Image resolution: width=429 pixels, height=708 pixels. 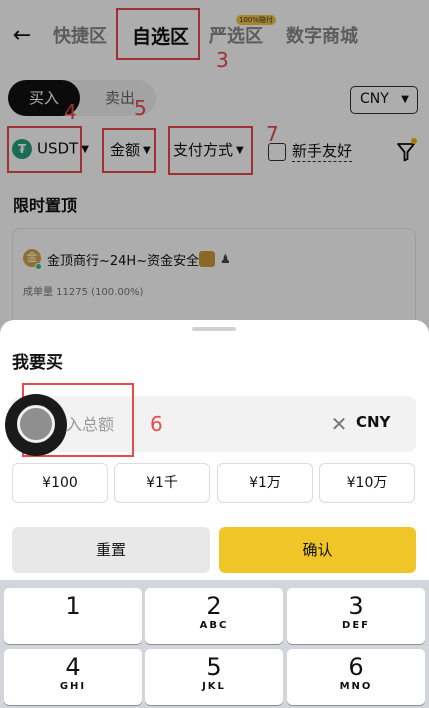 I want to click on key-5: 5 JKL, so click(x=214, y=677).